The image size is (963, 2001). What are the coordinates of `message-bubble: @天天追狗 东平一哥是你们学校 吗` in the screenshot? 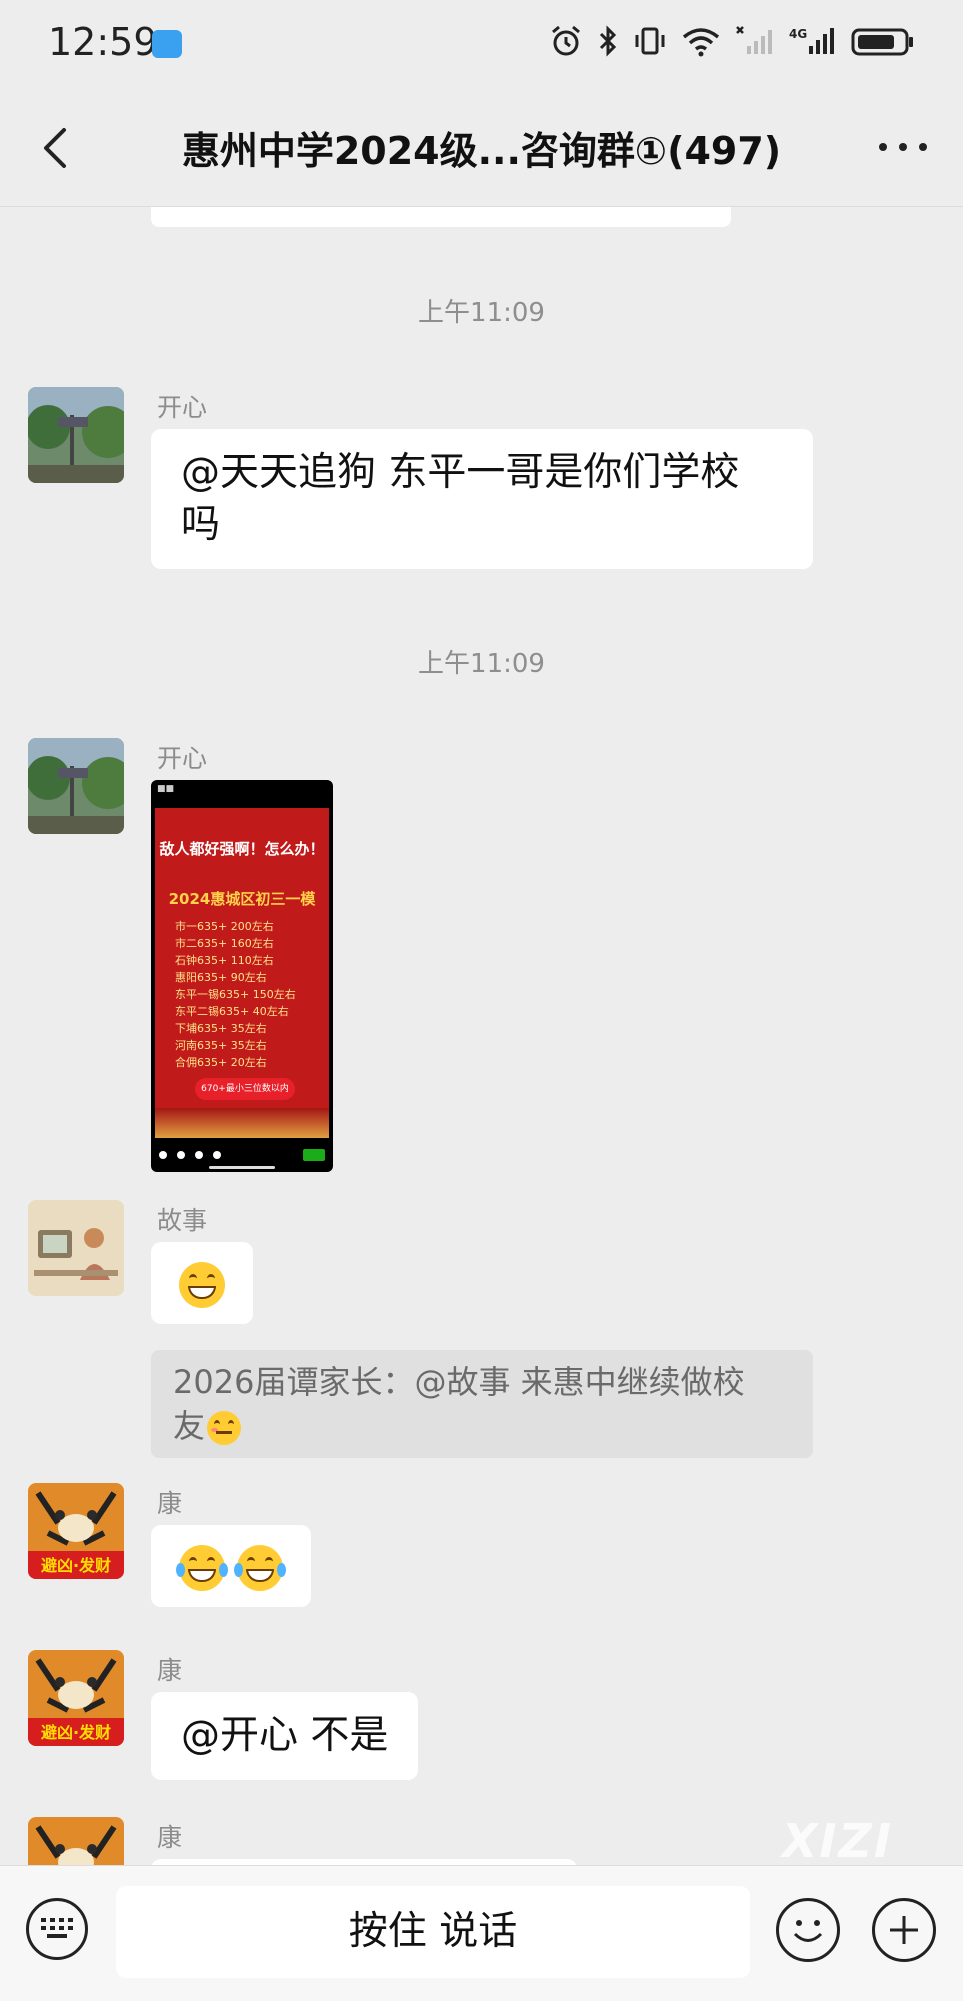 It's located at (482, 499).